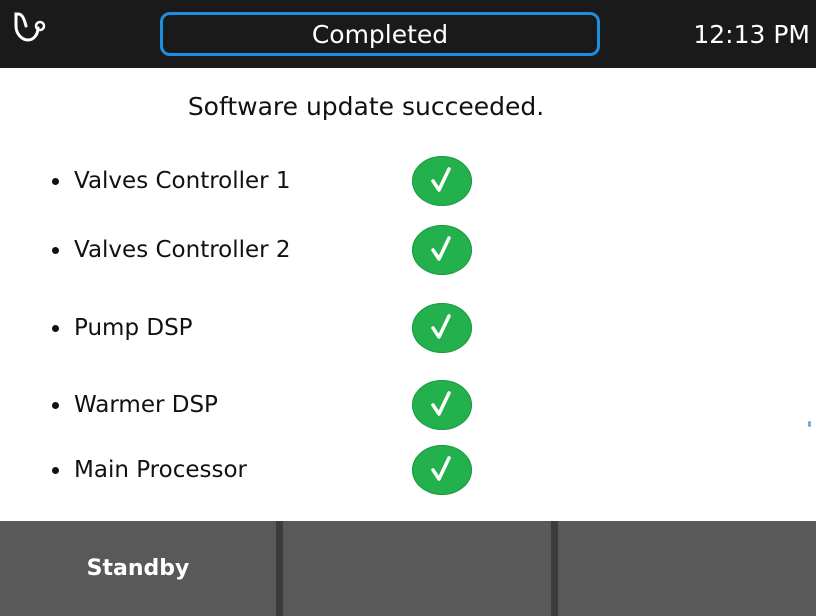  What do you see at coordinates (366, 106) in the screenshot?
I see `update-message: Software update succeeded.` at bounding box center [366, 106].